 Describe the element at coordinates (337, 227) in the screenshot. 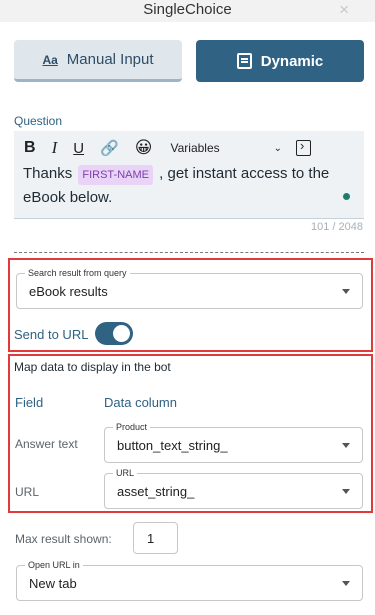

I see `character-counter: 101 / 2048` at that location.